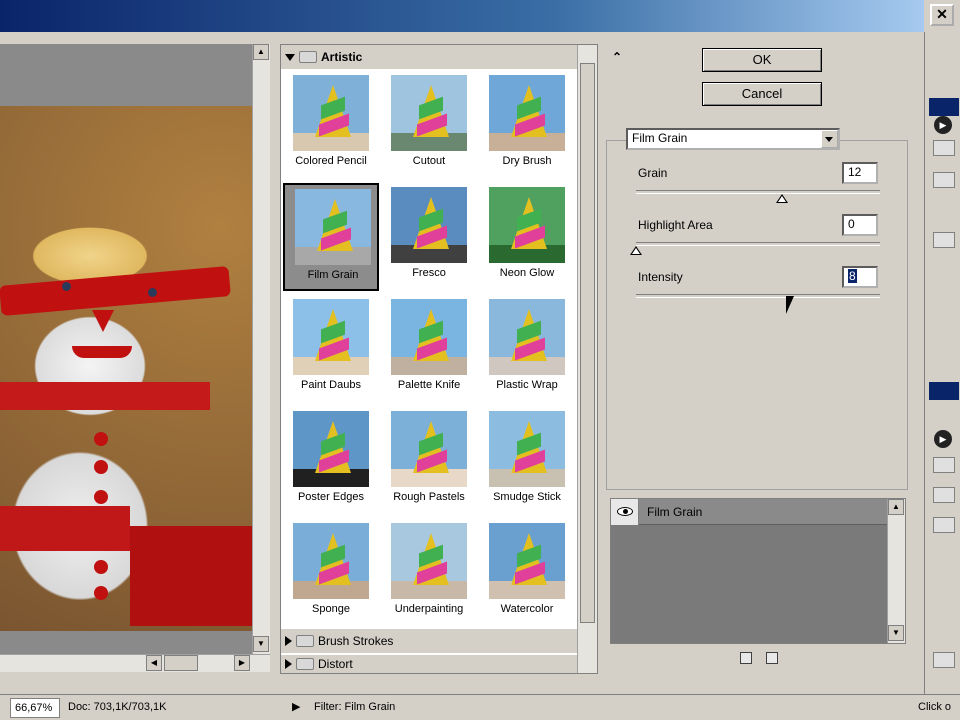 The image size is (960, 720). I want to click on grain-input: 12, so click(860, 173).